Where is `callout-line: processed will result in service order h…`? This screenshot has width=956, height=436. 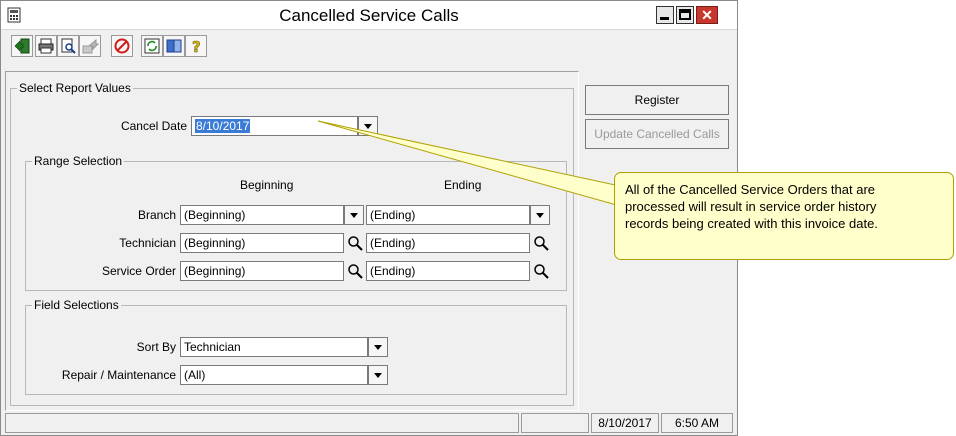 callout-line: processed will result in service order h… is located at coordinates (751, 206).